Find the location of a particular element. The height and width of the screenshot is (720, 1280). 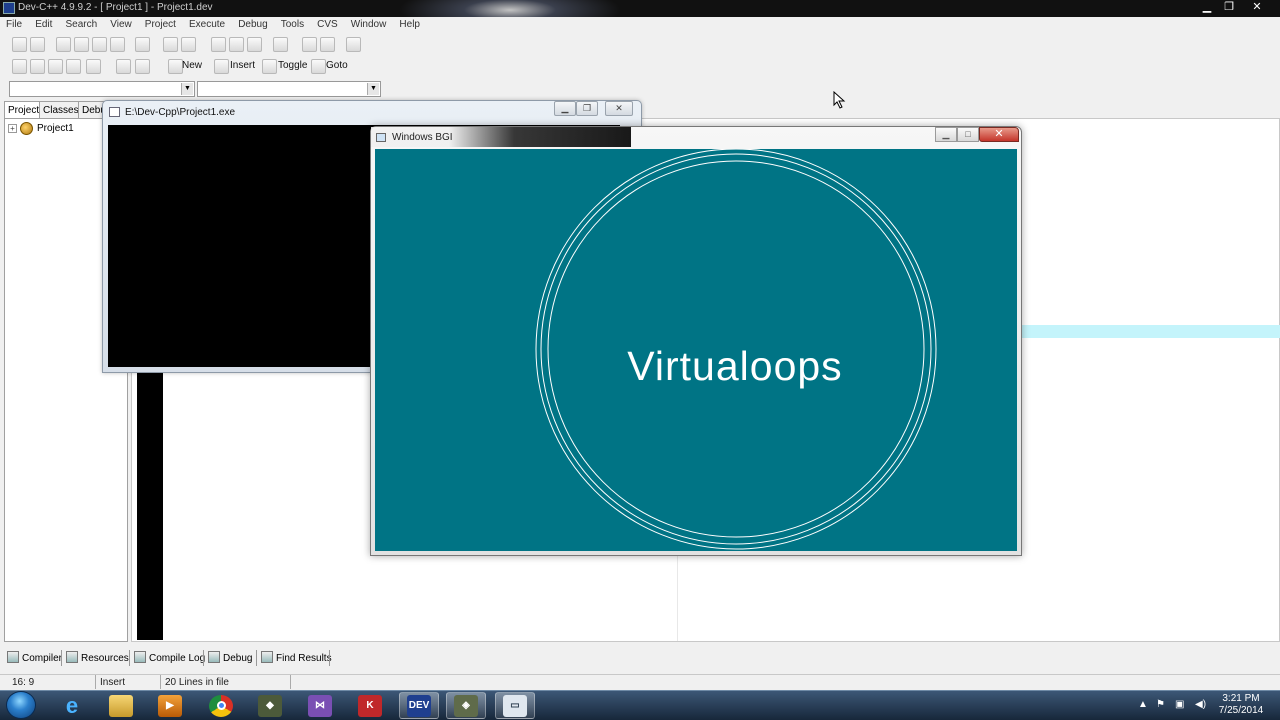

tray-flag-icon: ⚑ is located at coordinates (1160, 704).